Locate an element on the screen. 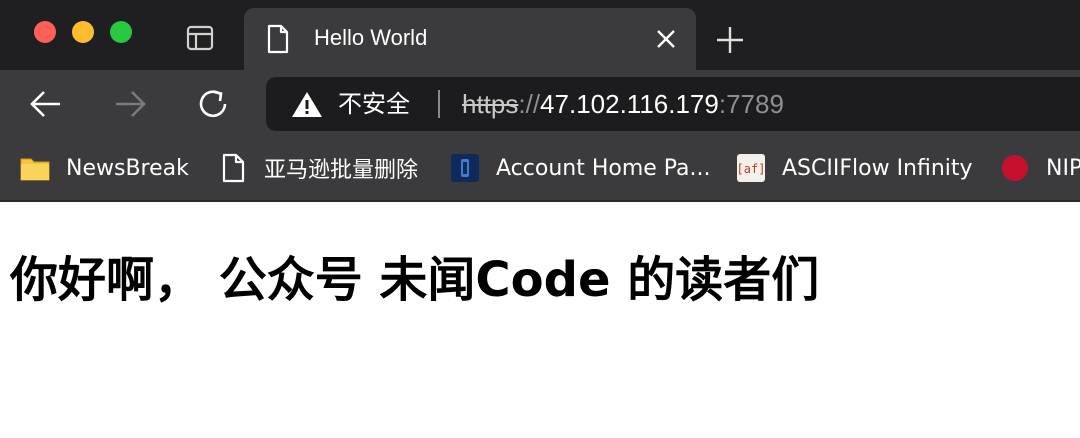  folder-icon is located at coordinates (35, 169).